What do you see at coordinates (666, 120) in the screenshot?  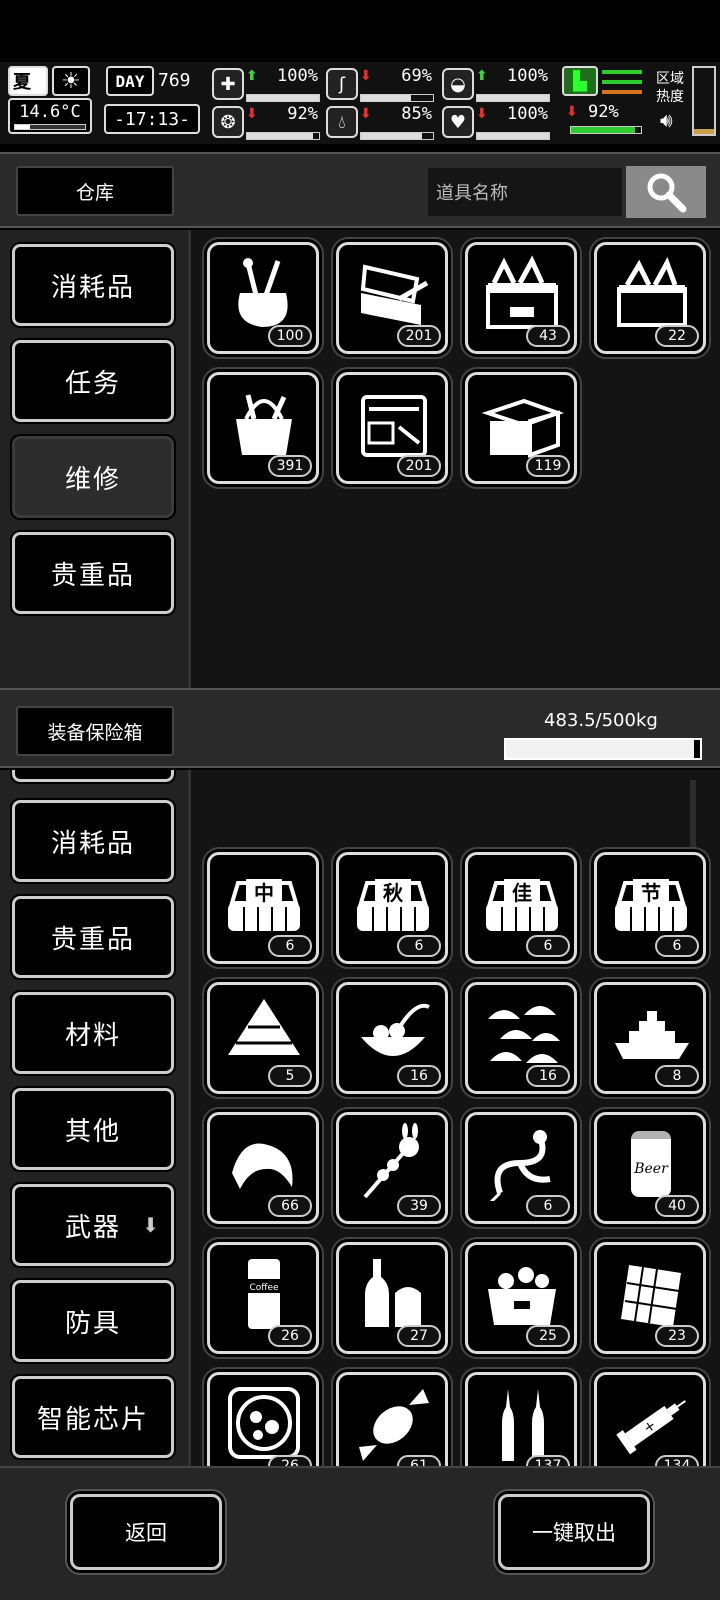 I see `speaker-icon: 🔊︎` at bounding box center [666, 120].